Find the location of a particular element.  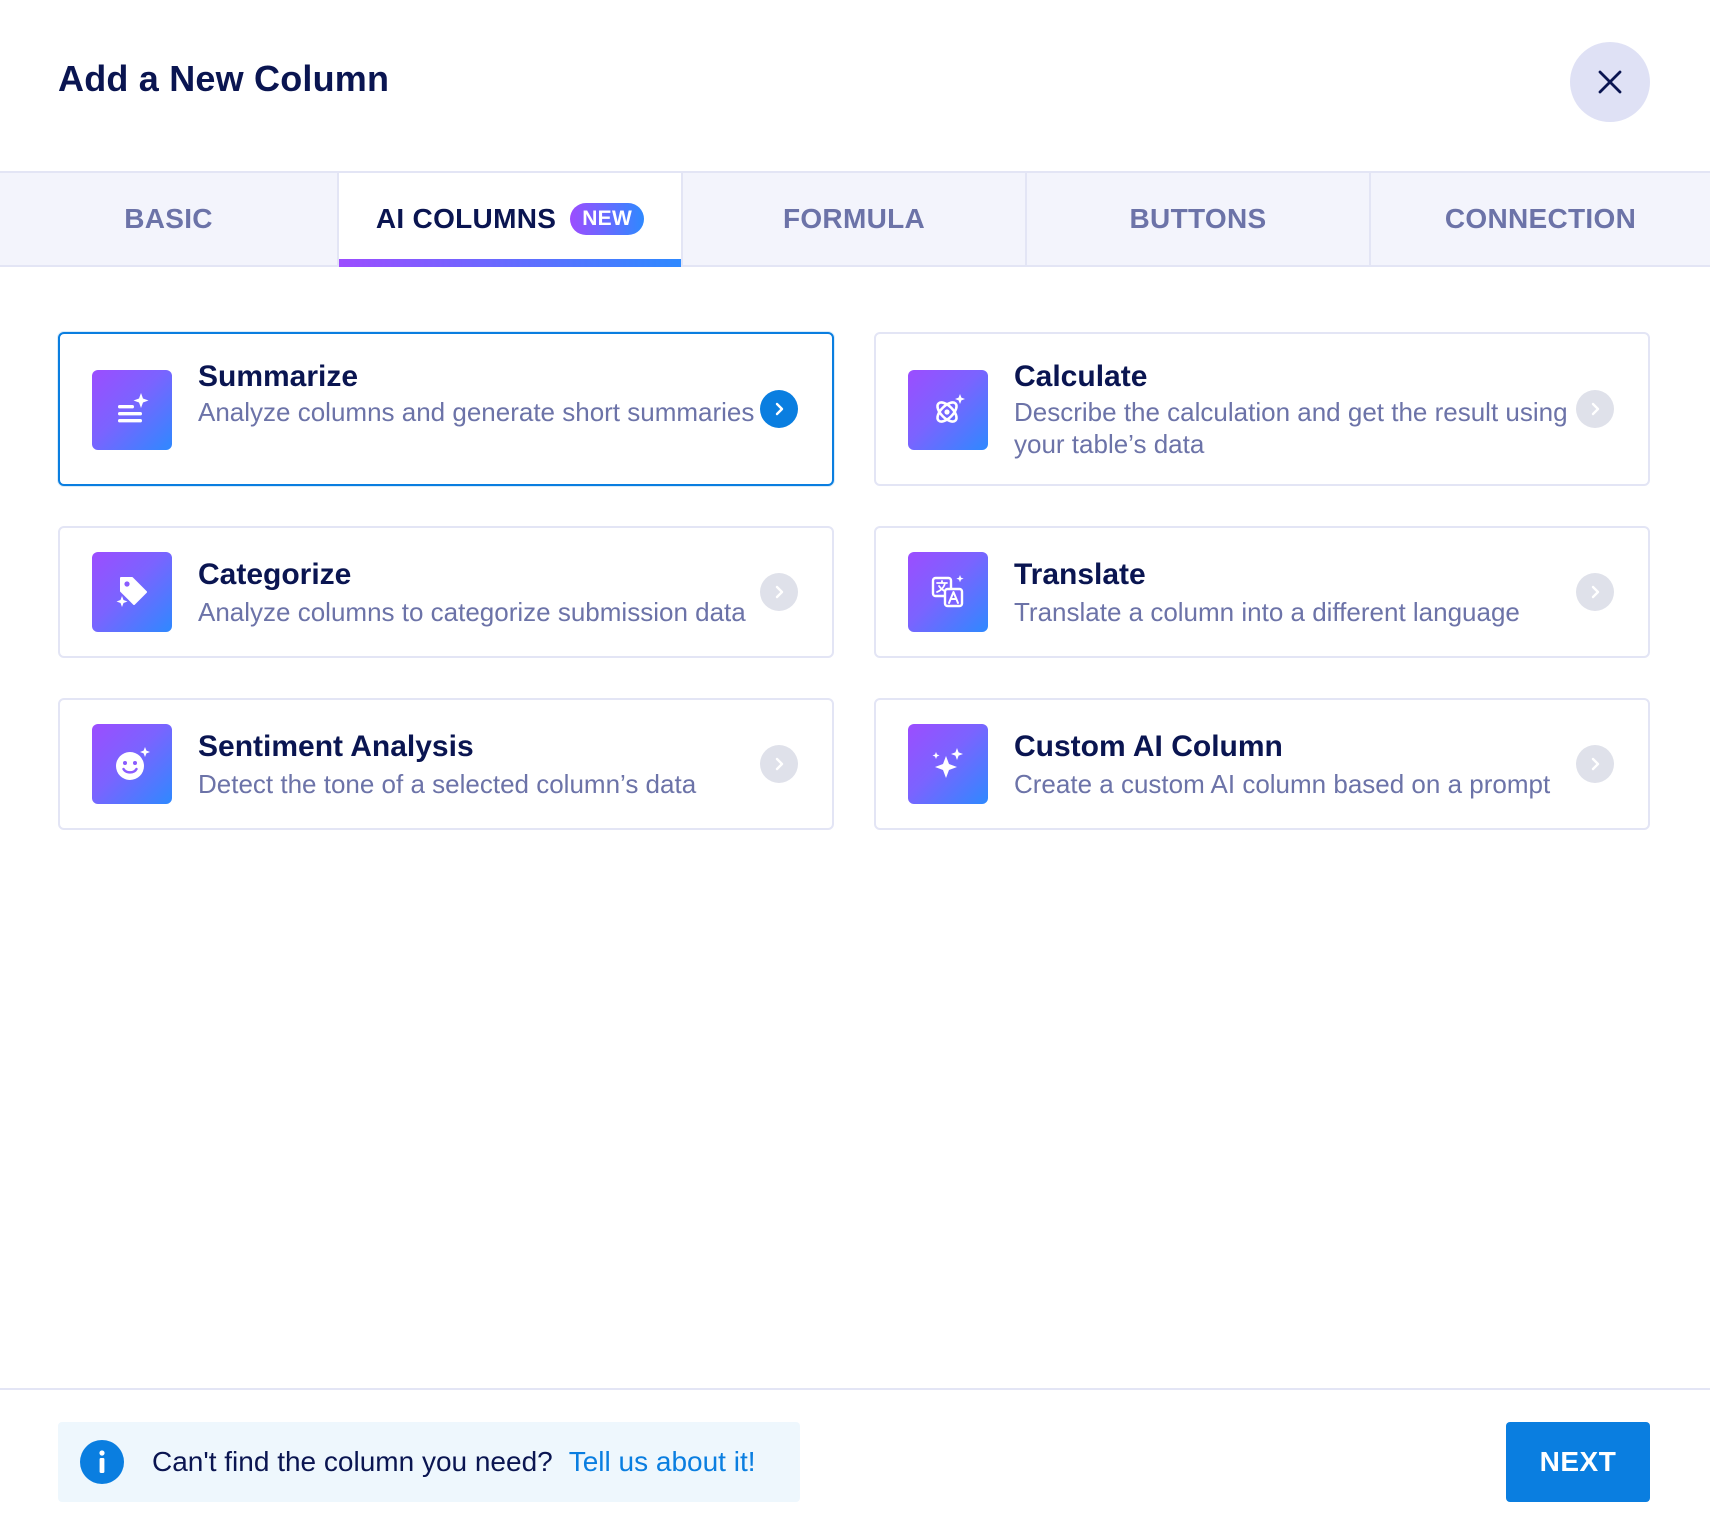

translate-icon is located at coordinates (948, 592).